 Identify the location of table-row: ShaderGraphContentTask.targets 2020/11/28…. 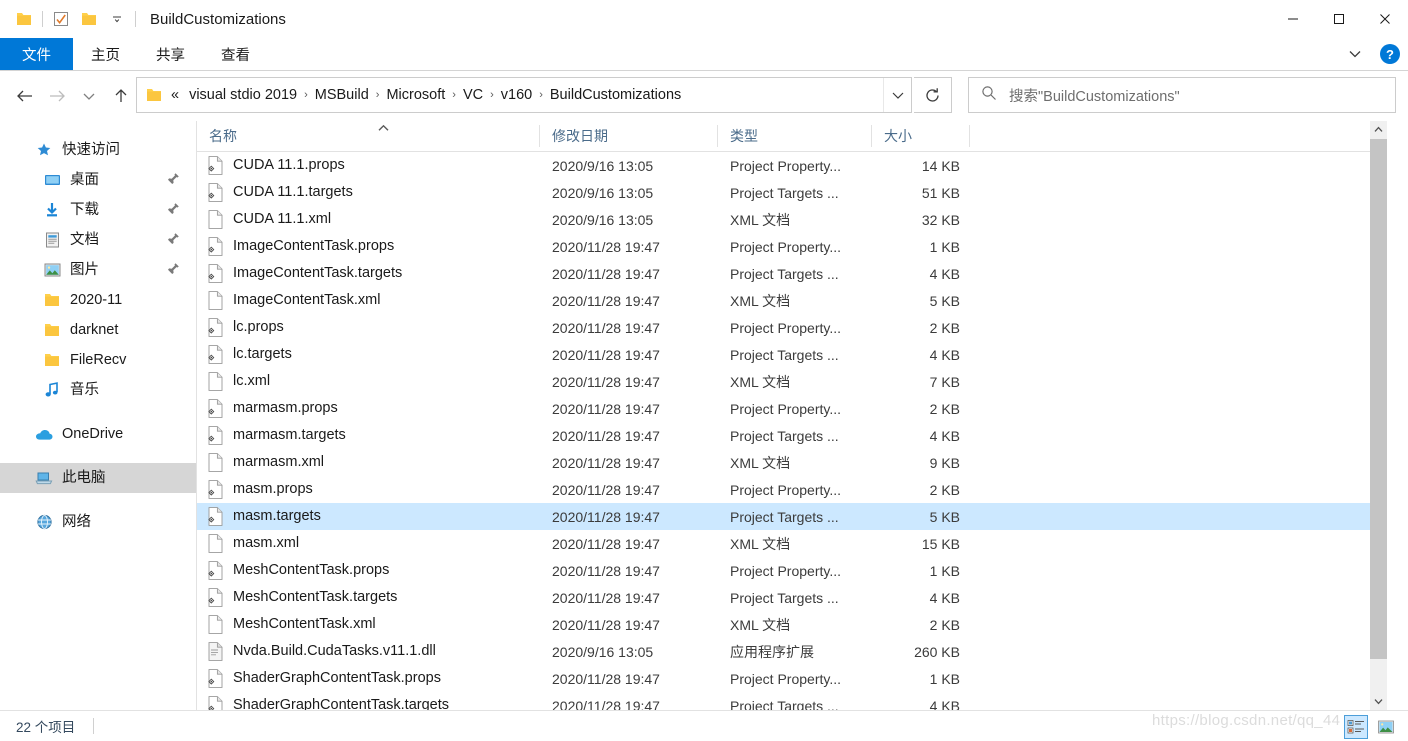
(785, 701).